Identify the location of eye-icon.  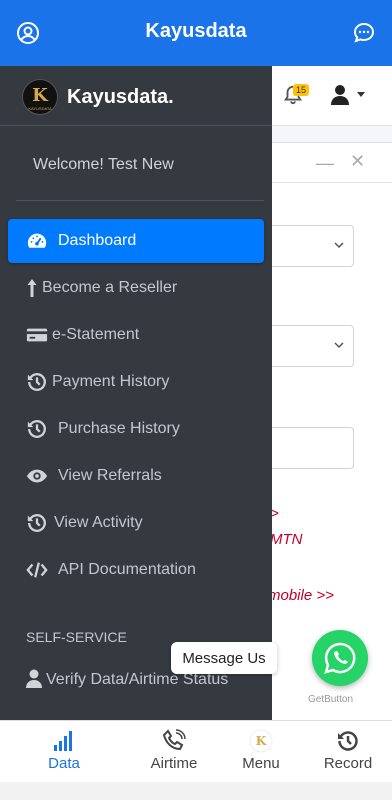
(37, 476).